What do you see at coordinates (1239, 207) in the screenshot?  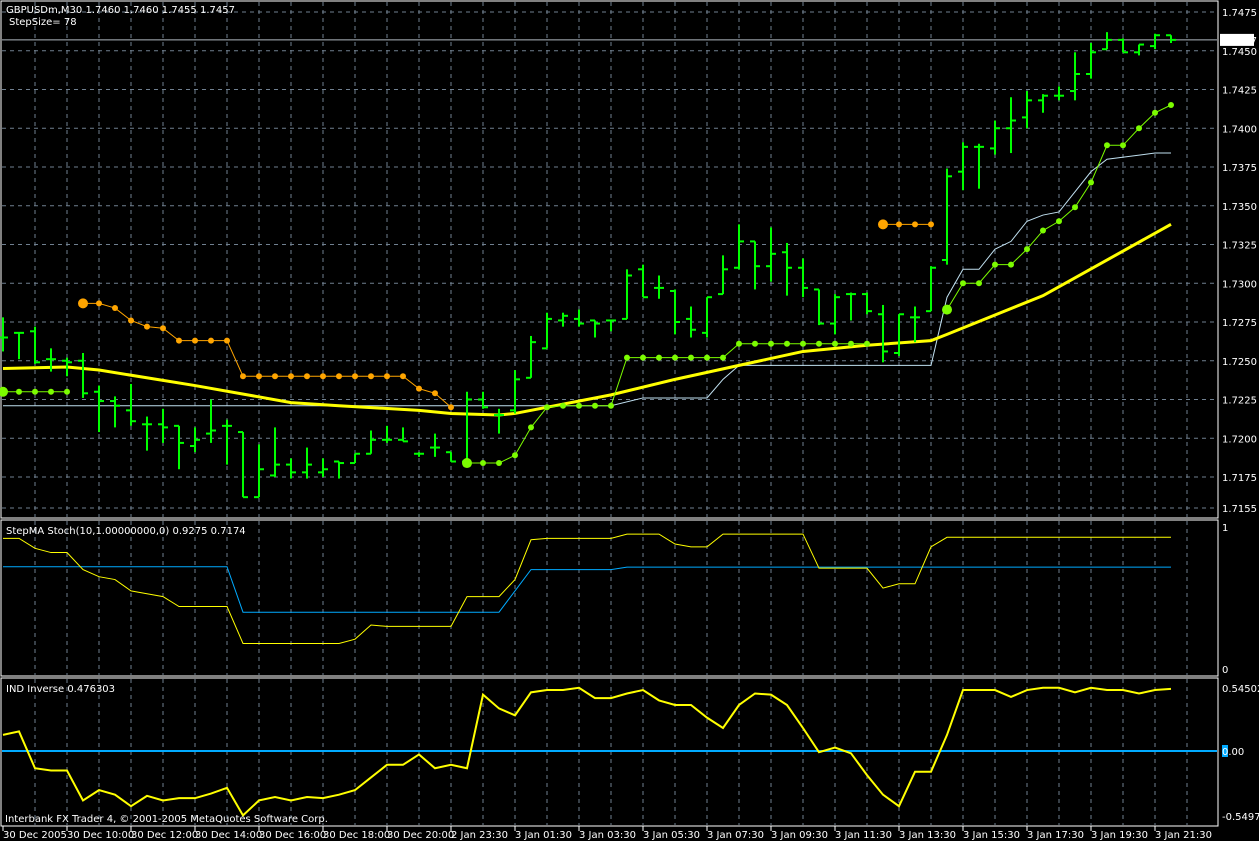 I see `price-tick-label: 1.7350` at bounding box center [1239, 207].